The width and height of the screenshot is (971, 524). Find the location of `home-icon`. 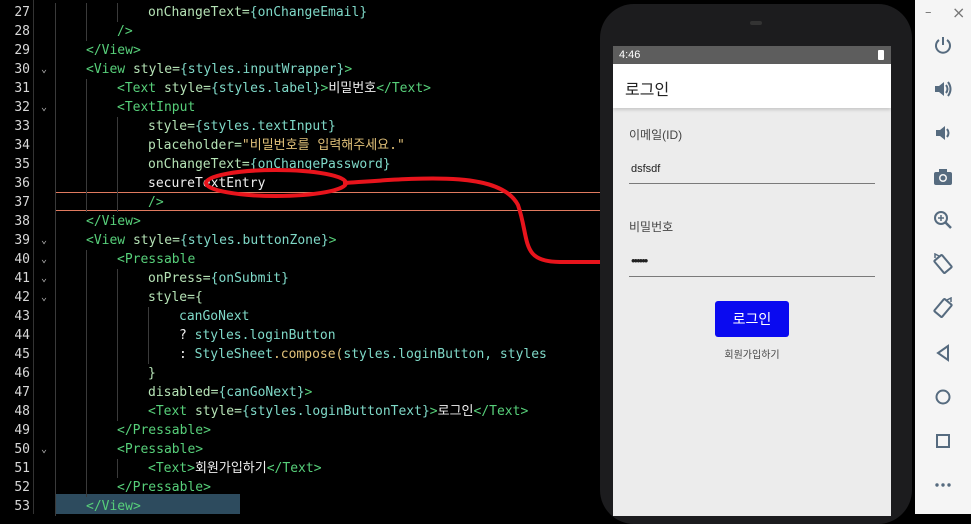

home-icon is located at coordinates (943, 397).